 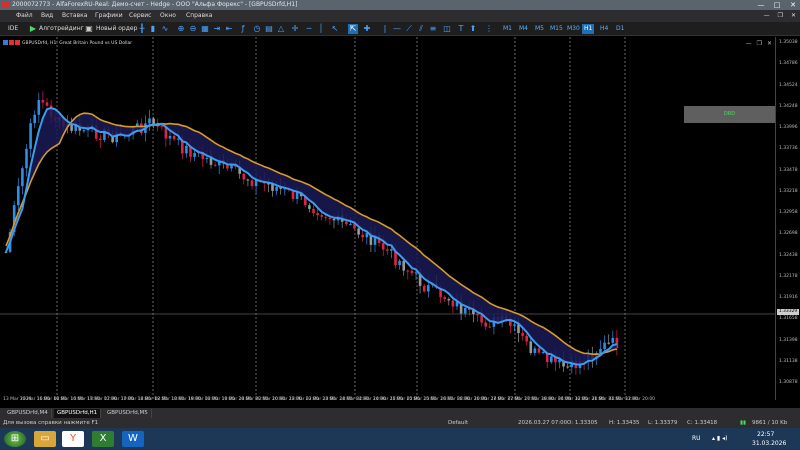 I want to click on chart-close-icon: ✕, so click(x=769, y=43).